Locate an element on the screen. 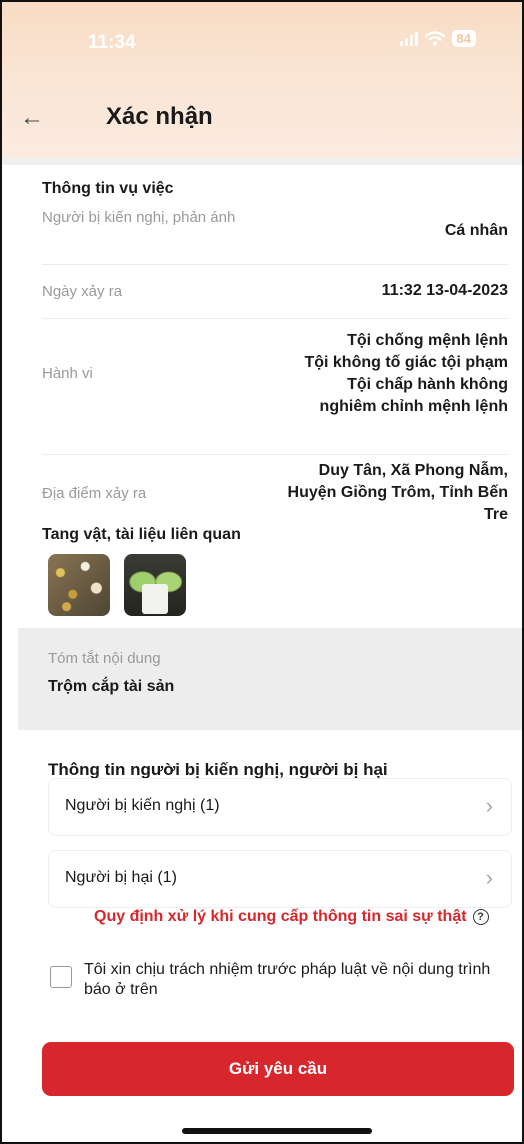 This screenshot has width=524, height=1144. field-value-reported: Cá nhân is located at coordinates (476, 230).